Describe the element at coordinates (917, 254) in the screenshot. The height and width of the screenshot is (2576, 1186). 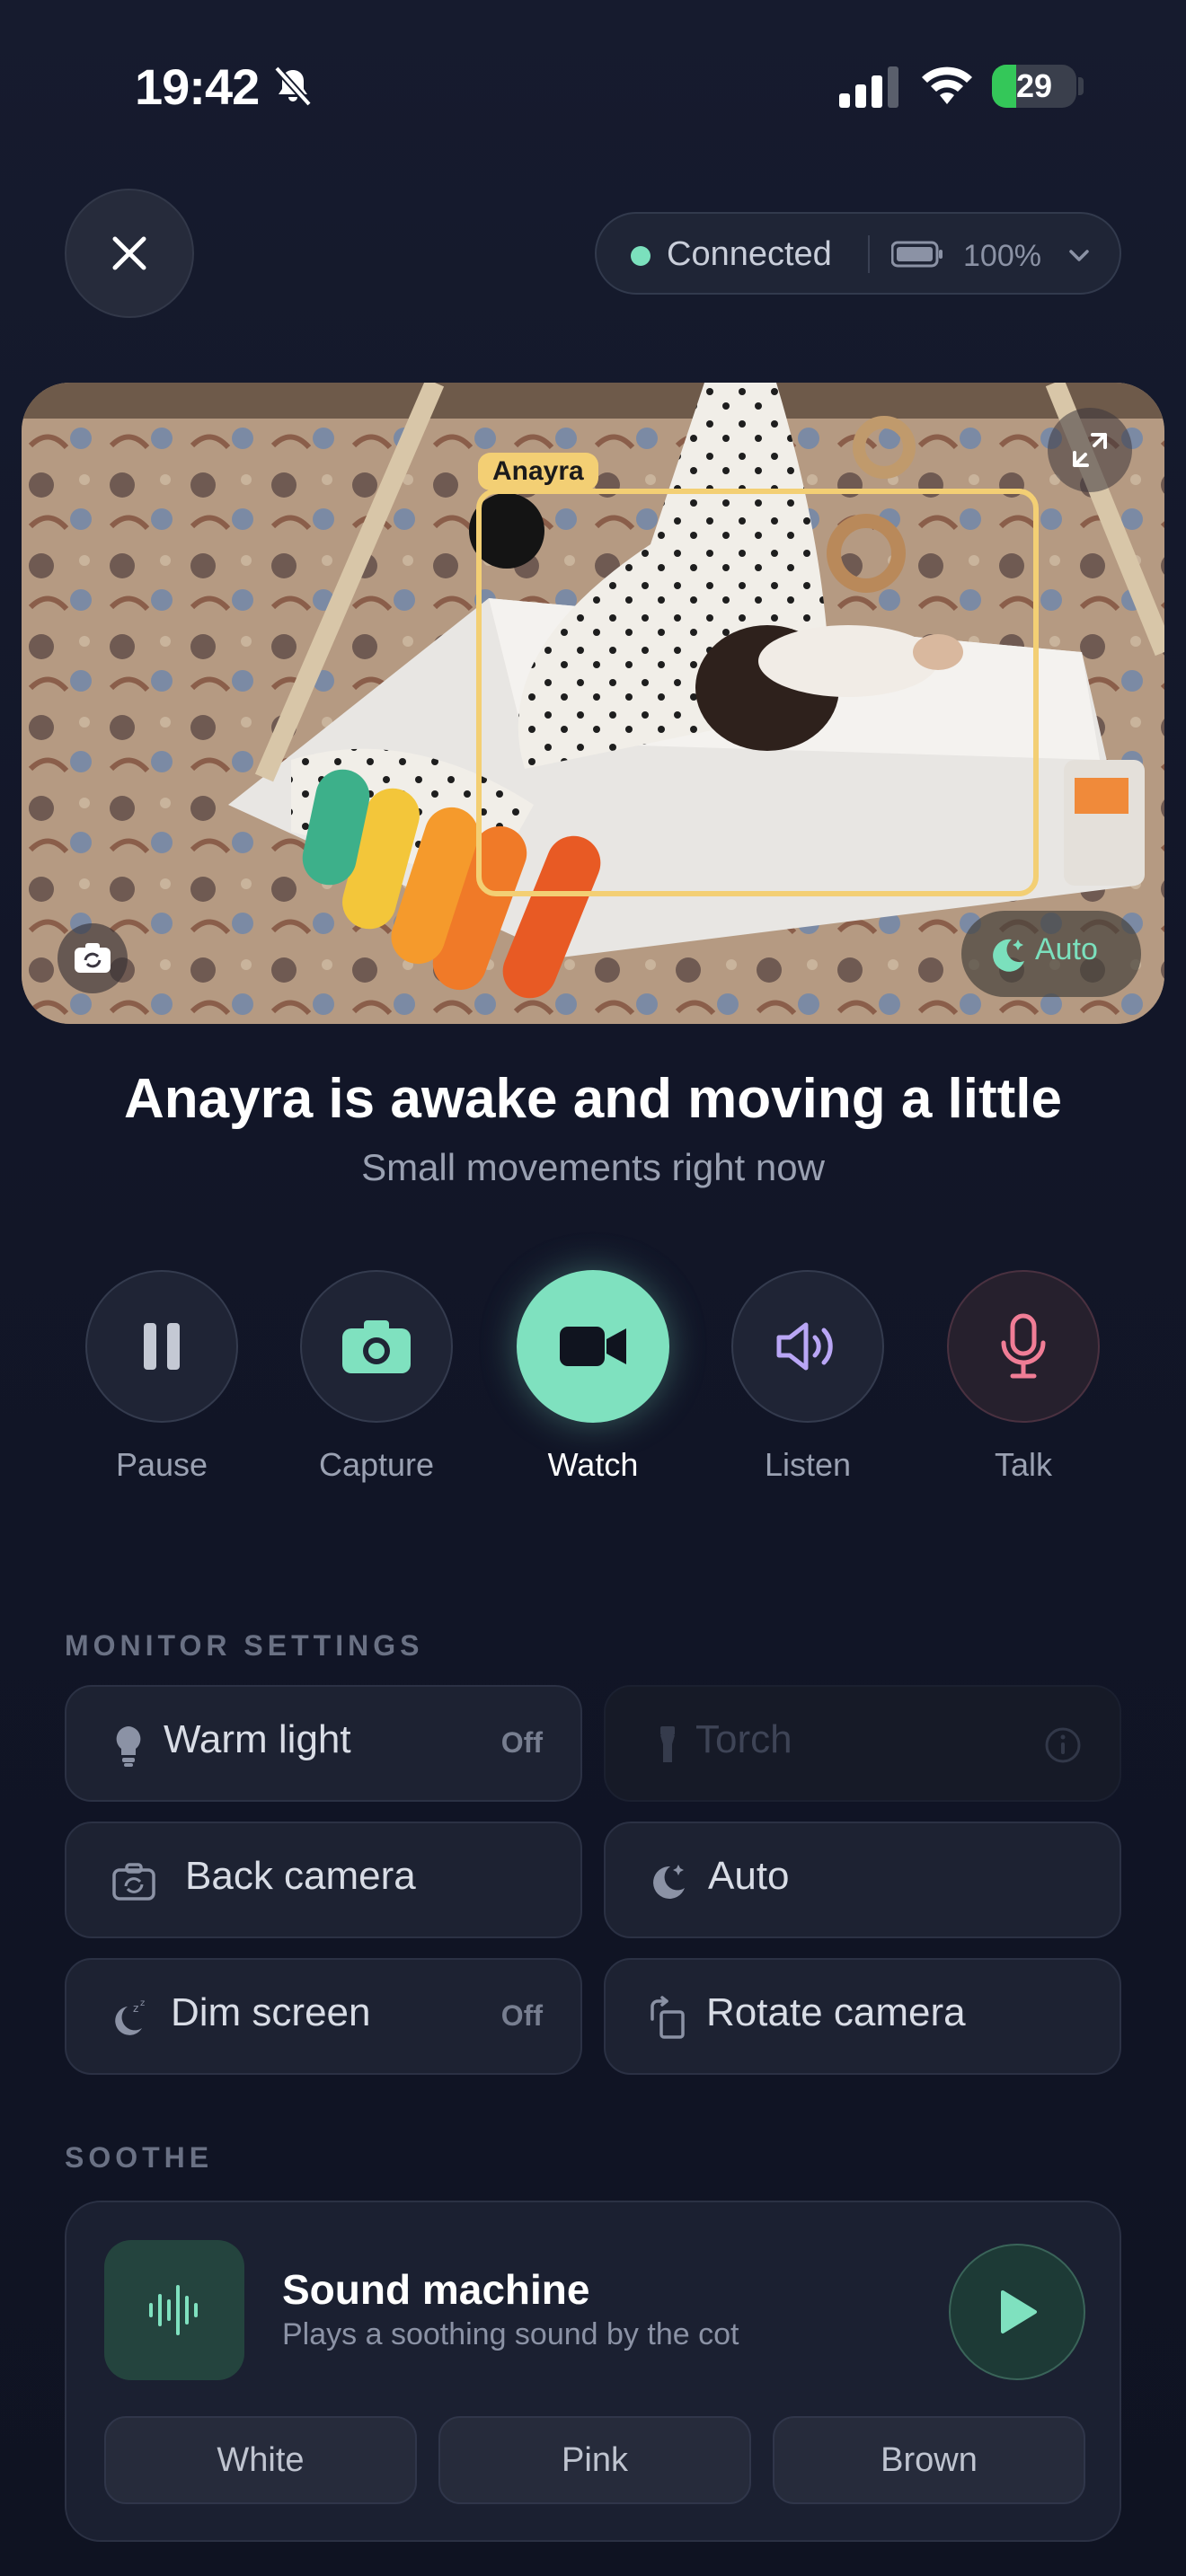
I see `device-battery-icon` at that location.